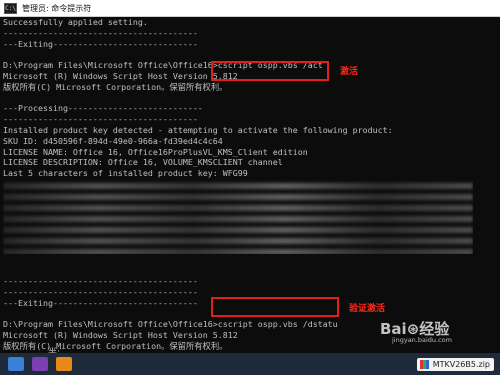 The image size is (500, 375). I want to click on console-line: ---Processing---------------------------, so click(103, 108).